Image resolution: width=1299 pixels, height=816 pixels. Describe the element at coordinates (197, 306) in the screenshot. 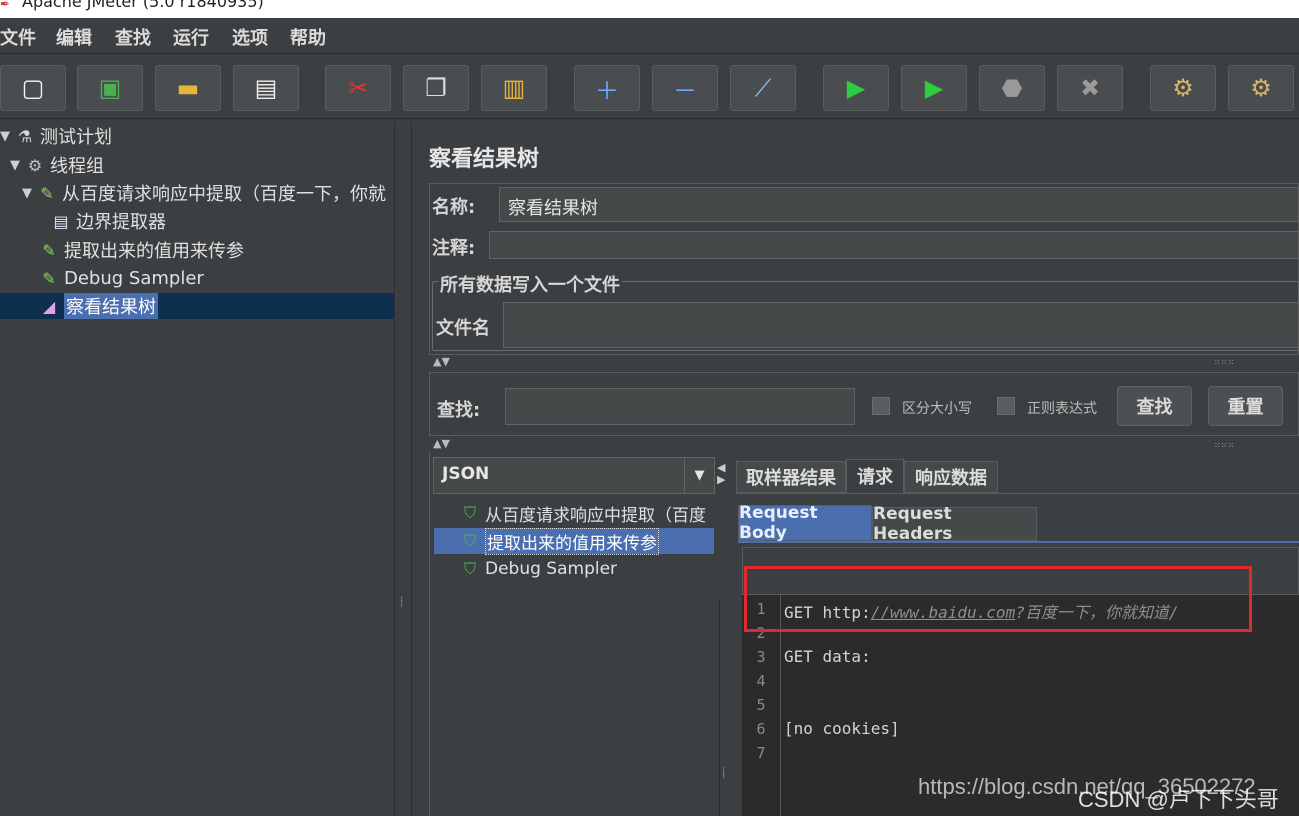

I see `tree-item-view-results-tree: ◢ 察看结果树` at that location.